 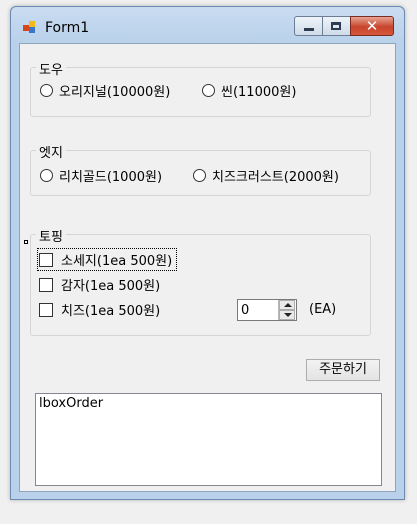 I want to click on arrow-down-icon, so click(x=288, y=315).